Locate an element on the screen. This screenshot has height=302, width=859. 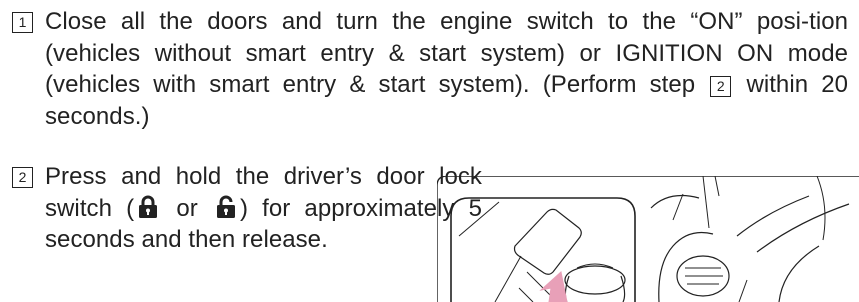
padlock-unlocked-icon is located at coordinates (226, 207).